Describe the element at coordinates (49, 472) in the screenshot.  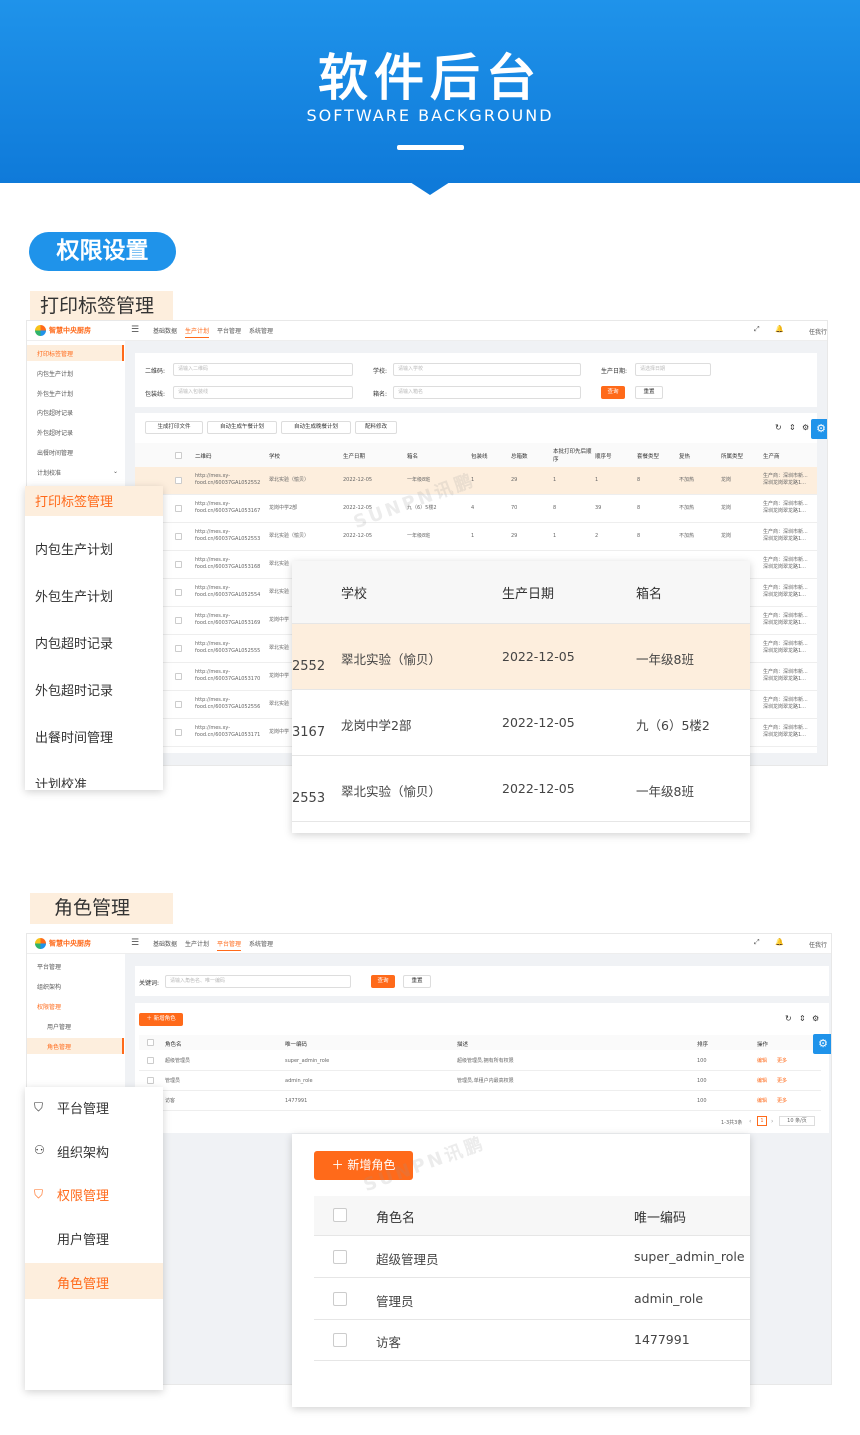
I see `sidebar-item-calibration: 计划校准` at that location.